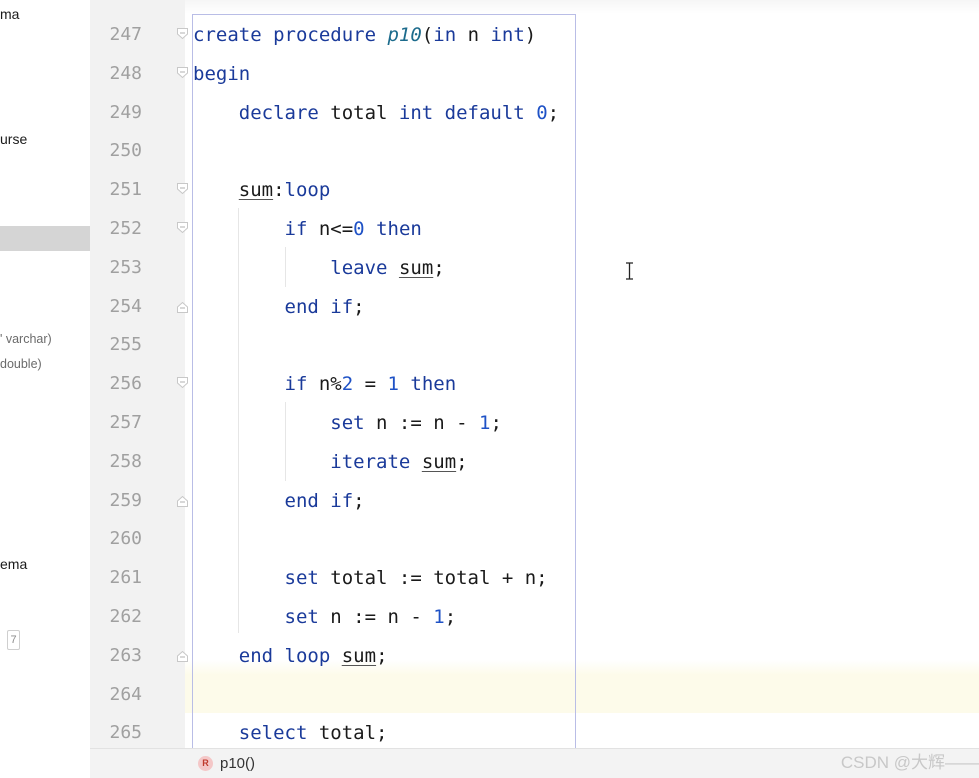  I want to click on code-line: leave sum;, so click(319, 268).